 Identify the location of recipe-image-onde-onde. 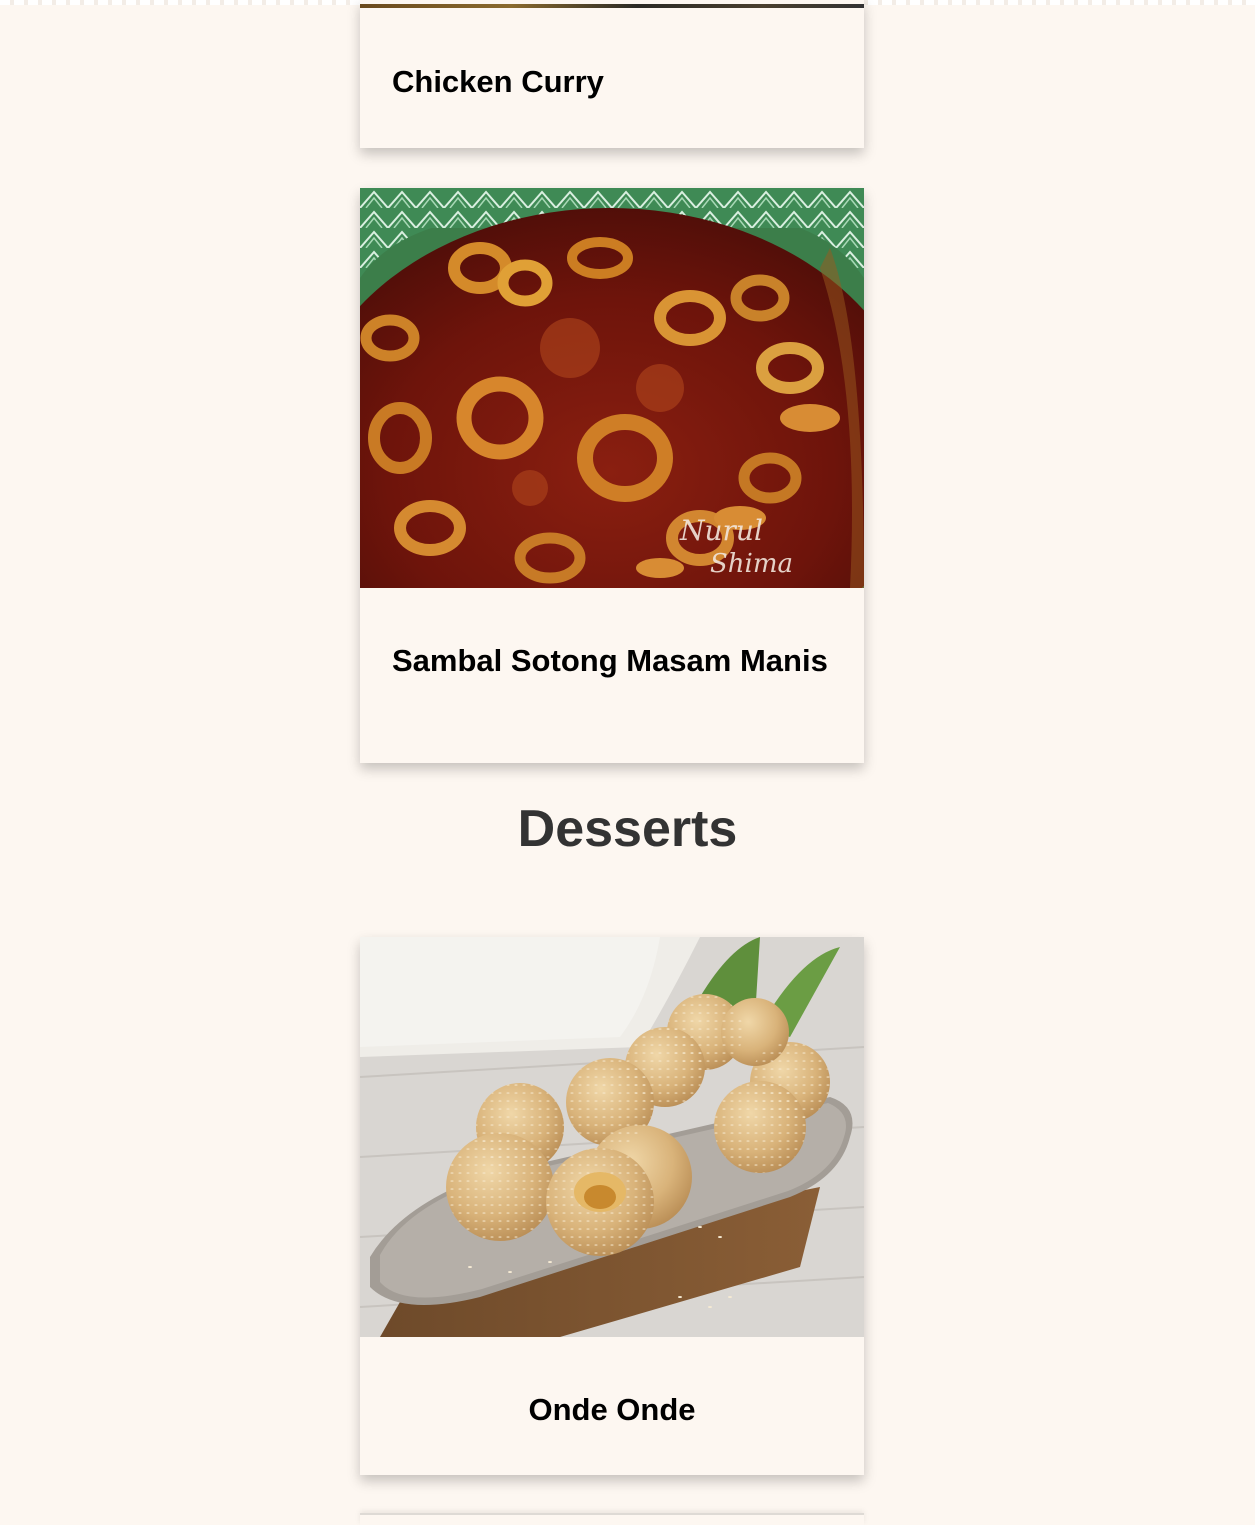
(612, 1137).